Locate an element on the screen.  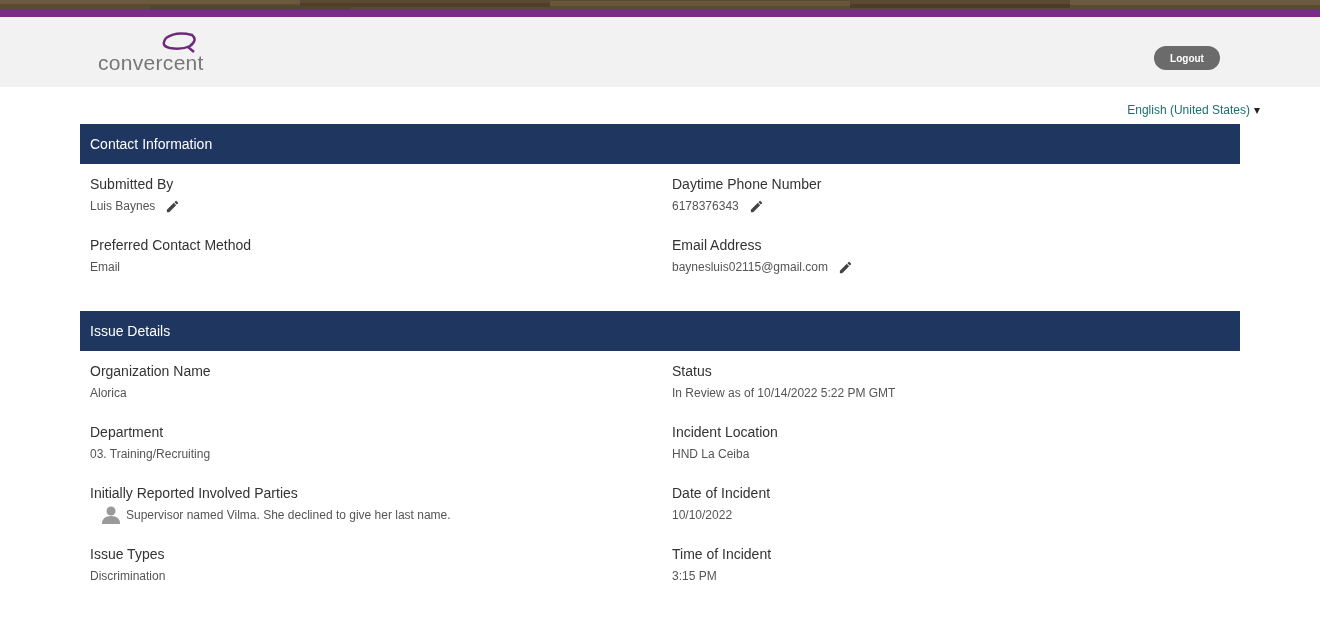
field-label: Status is located at coordinates (692, 371).